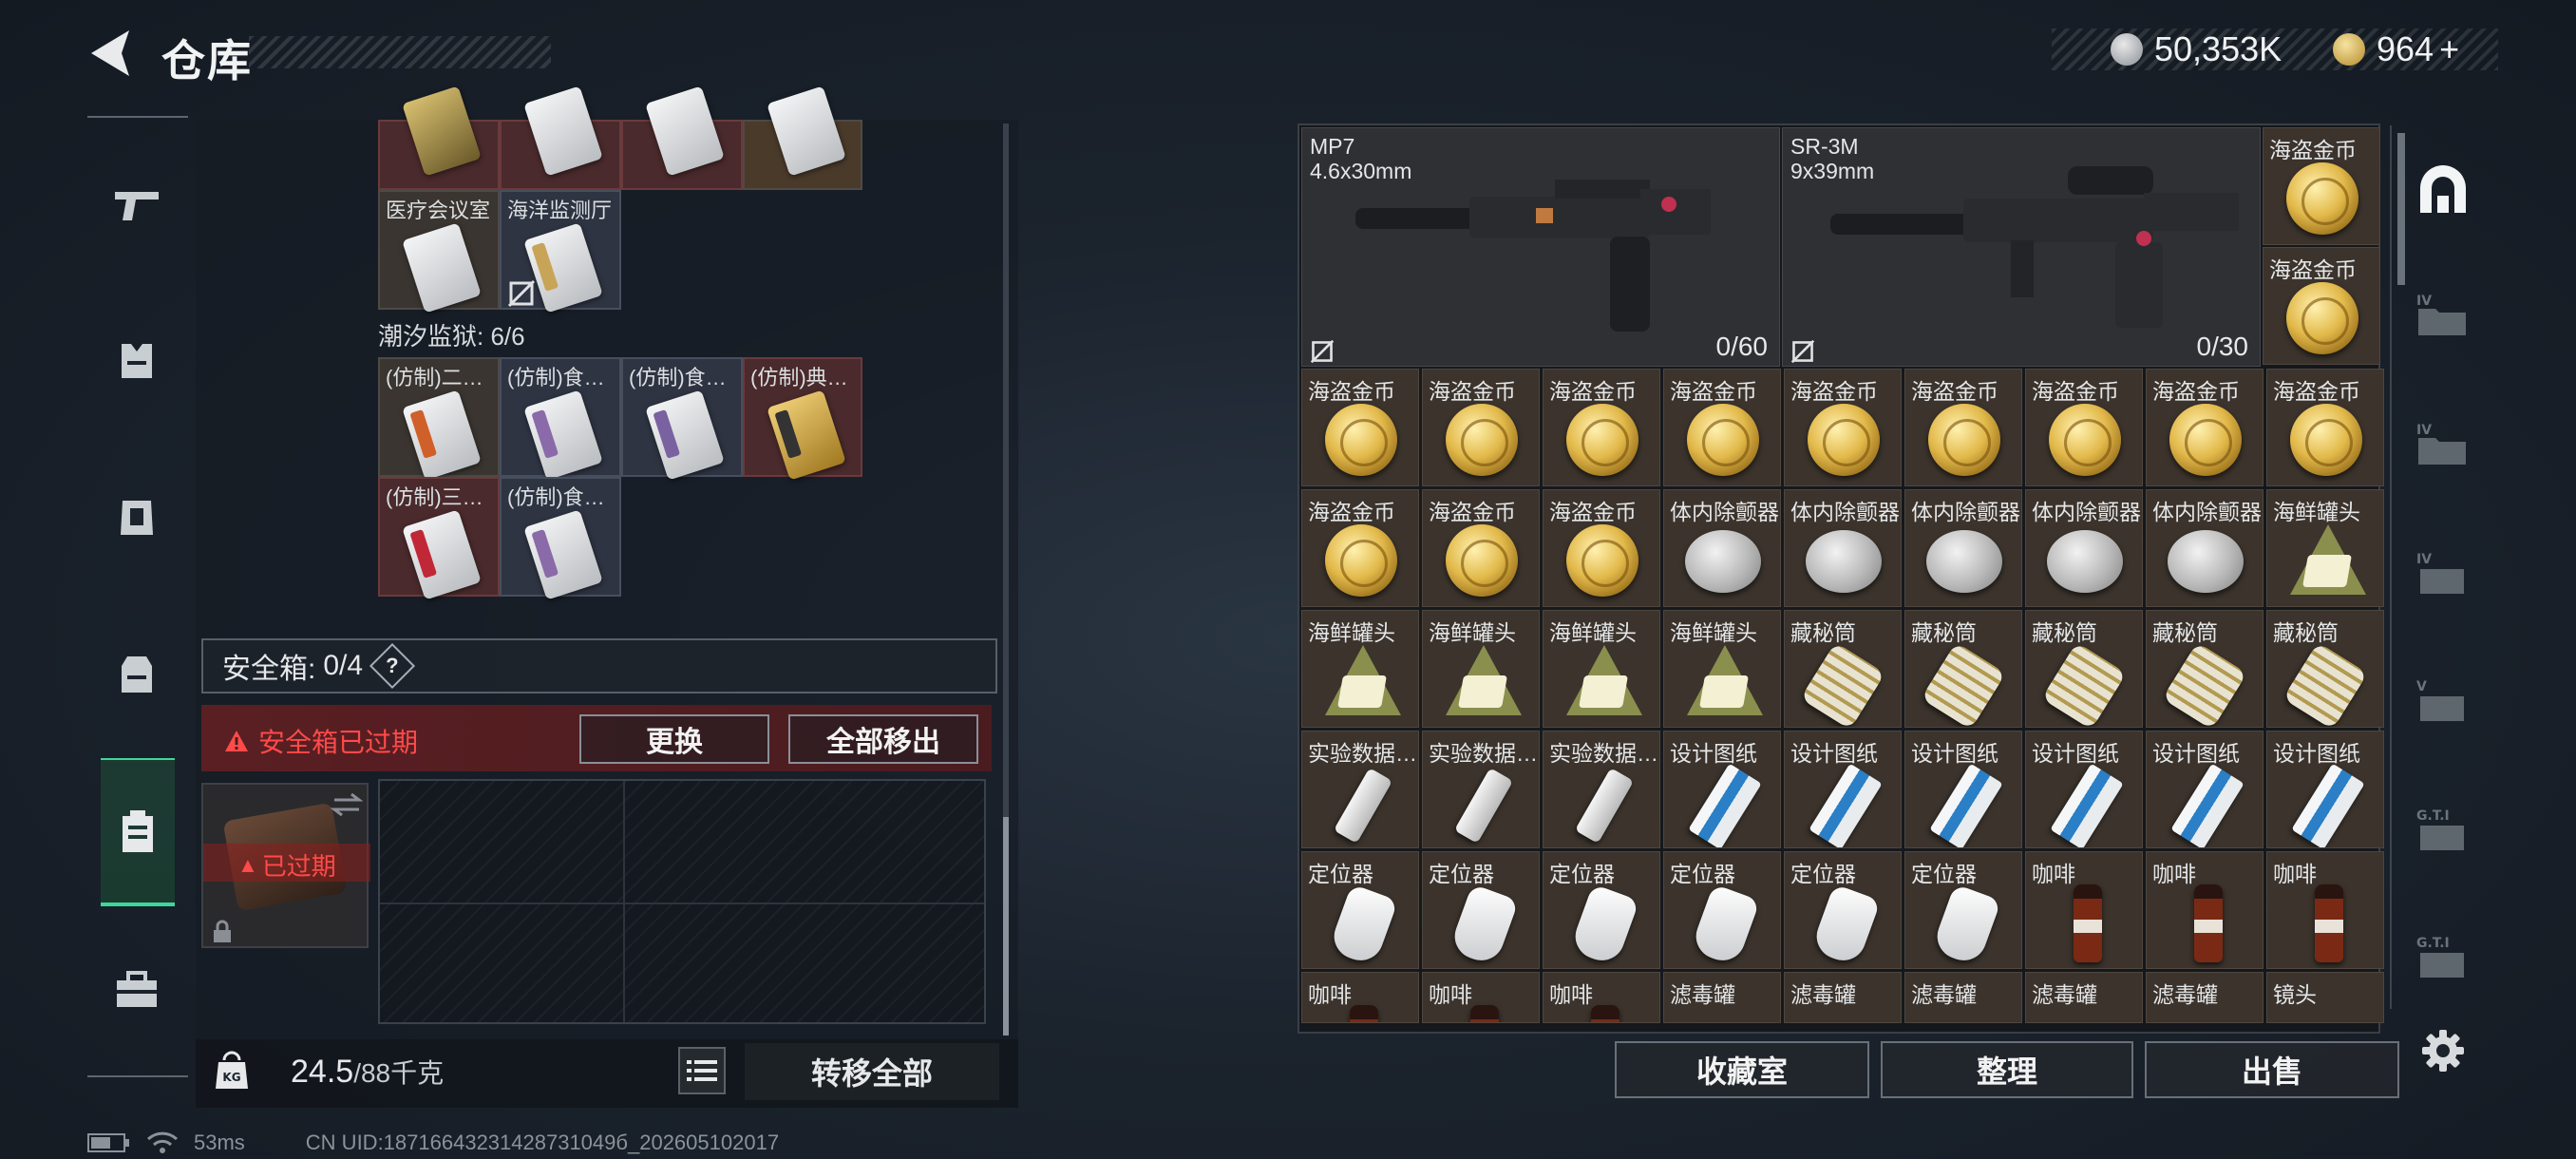 This screenshot has height=1159, width=2576. Describe the element at coordinates (2325, 997) in the screenshot. I see `item-slot: 镜头` at that location.